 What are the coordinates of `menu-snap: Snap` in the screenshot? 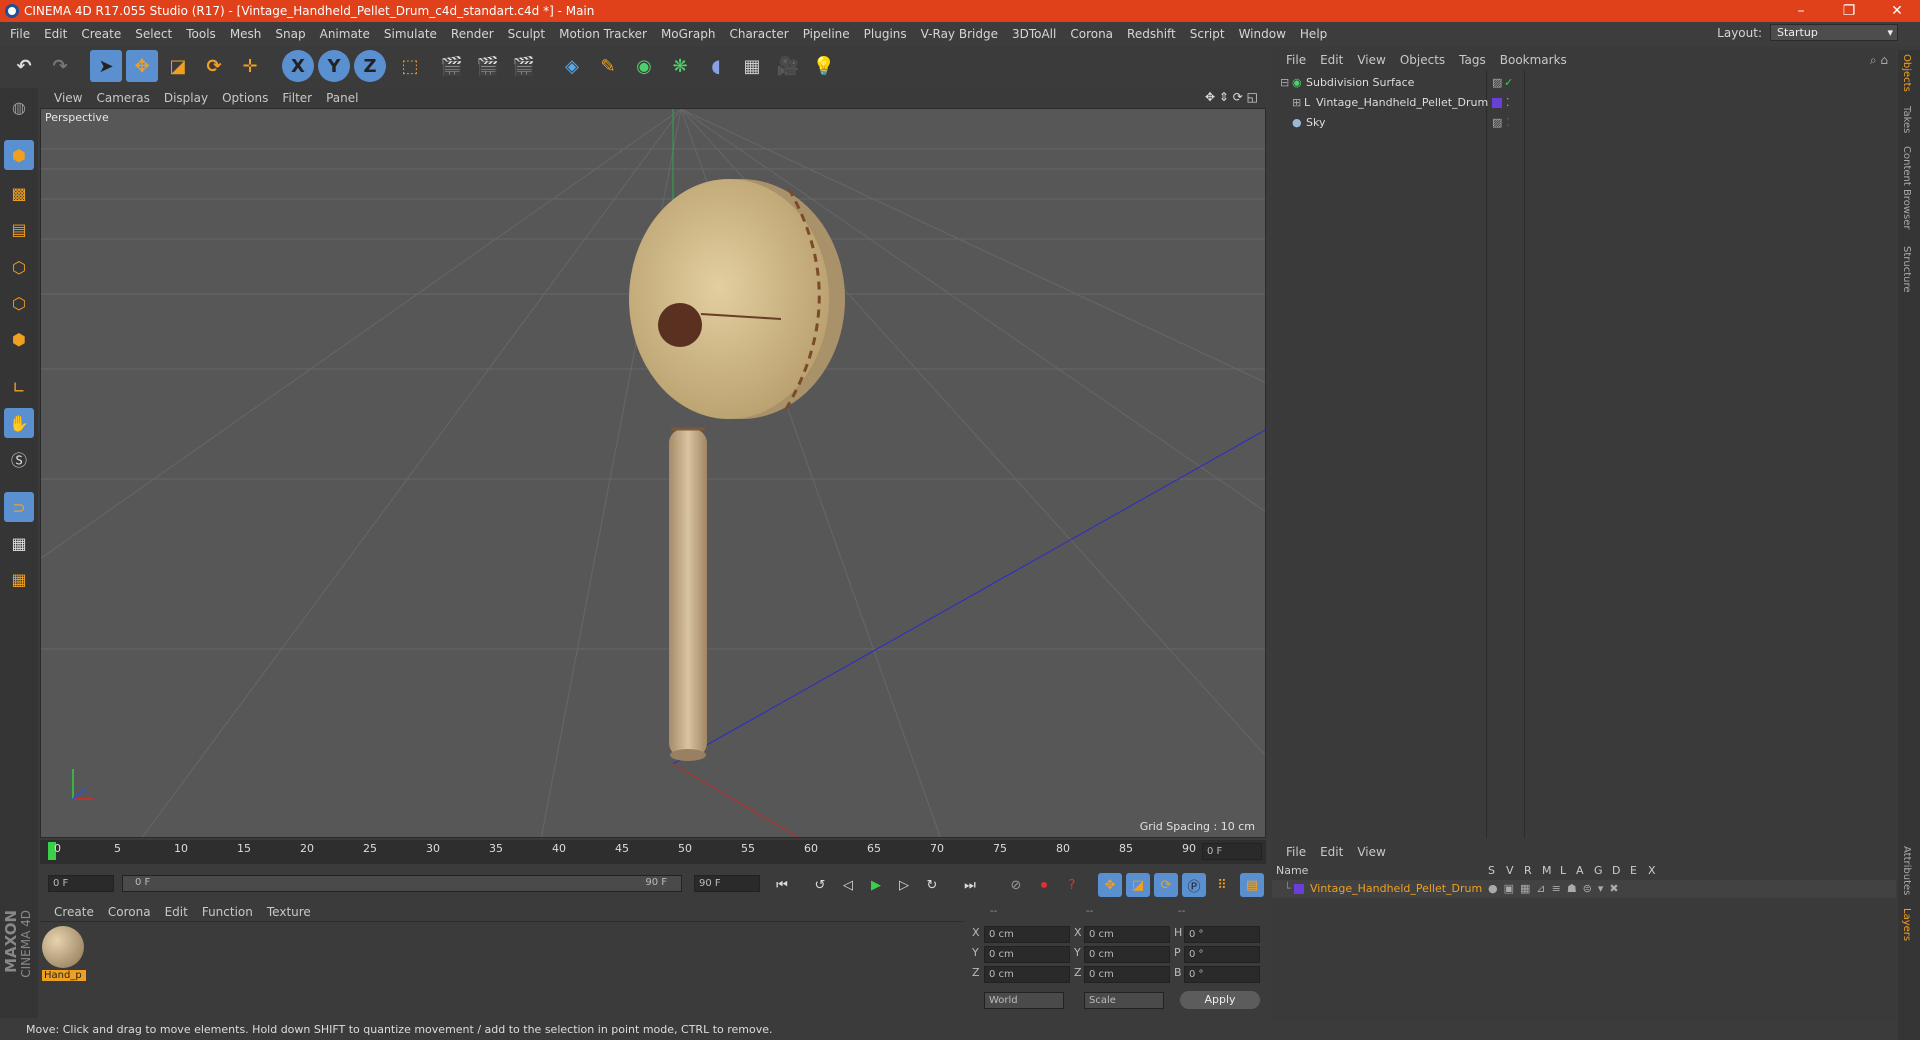 It's located at (290, 34).